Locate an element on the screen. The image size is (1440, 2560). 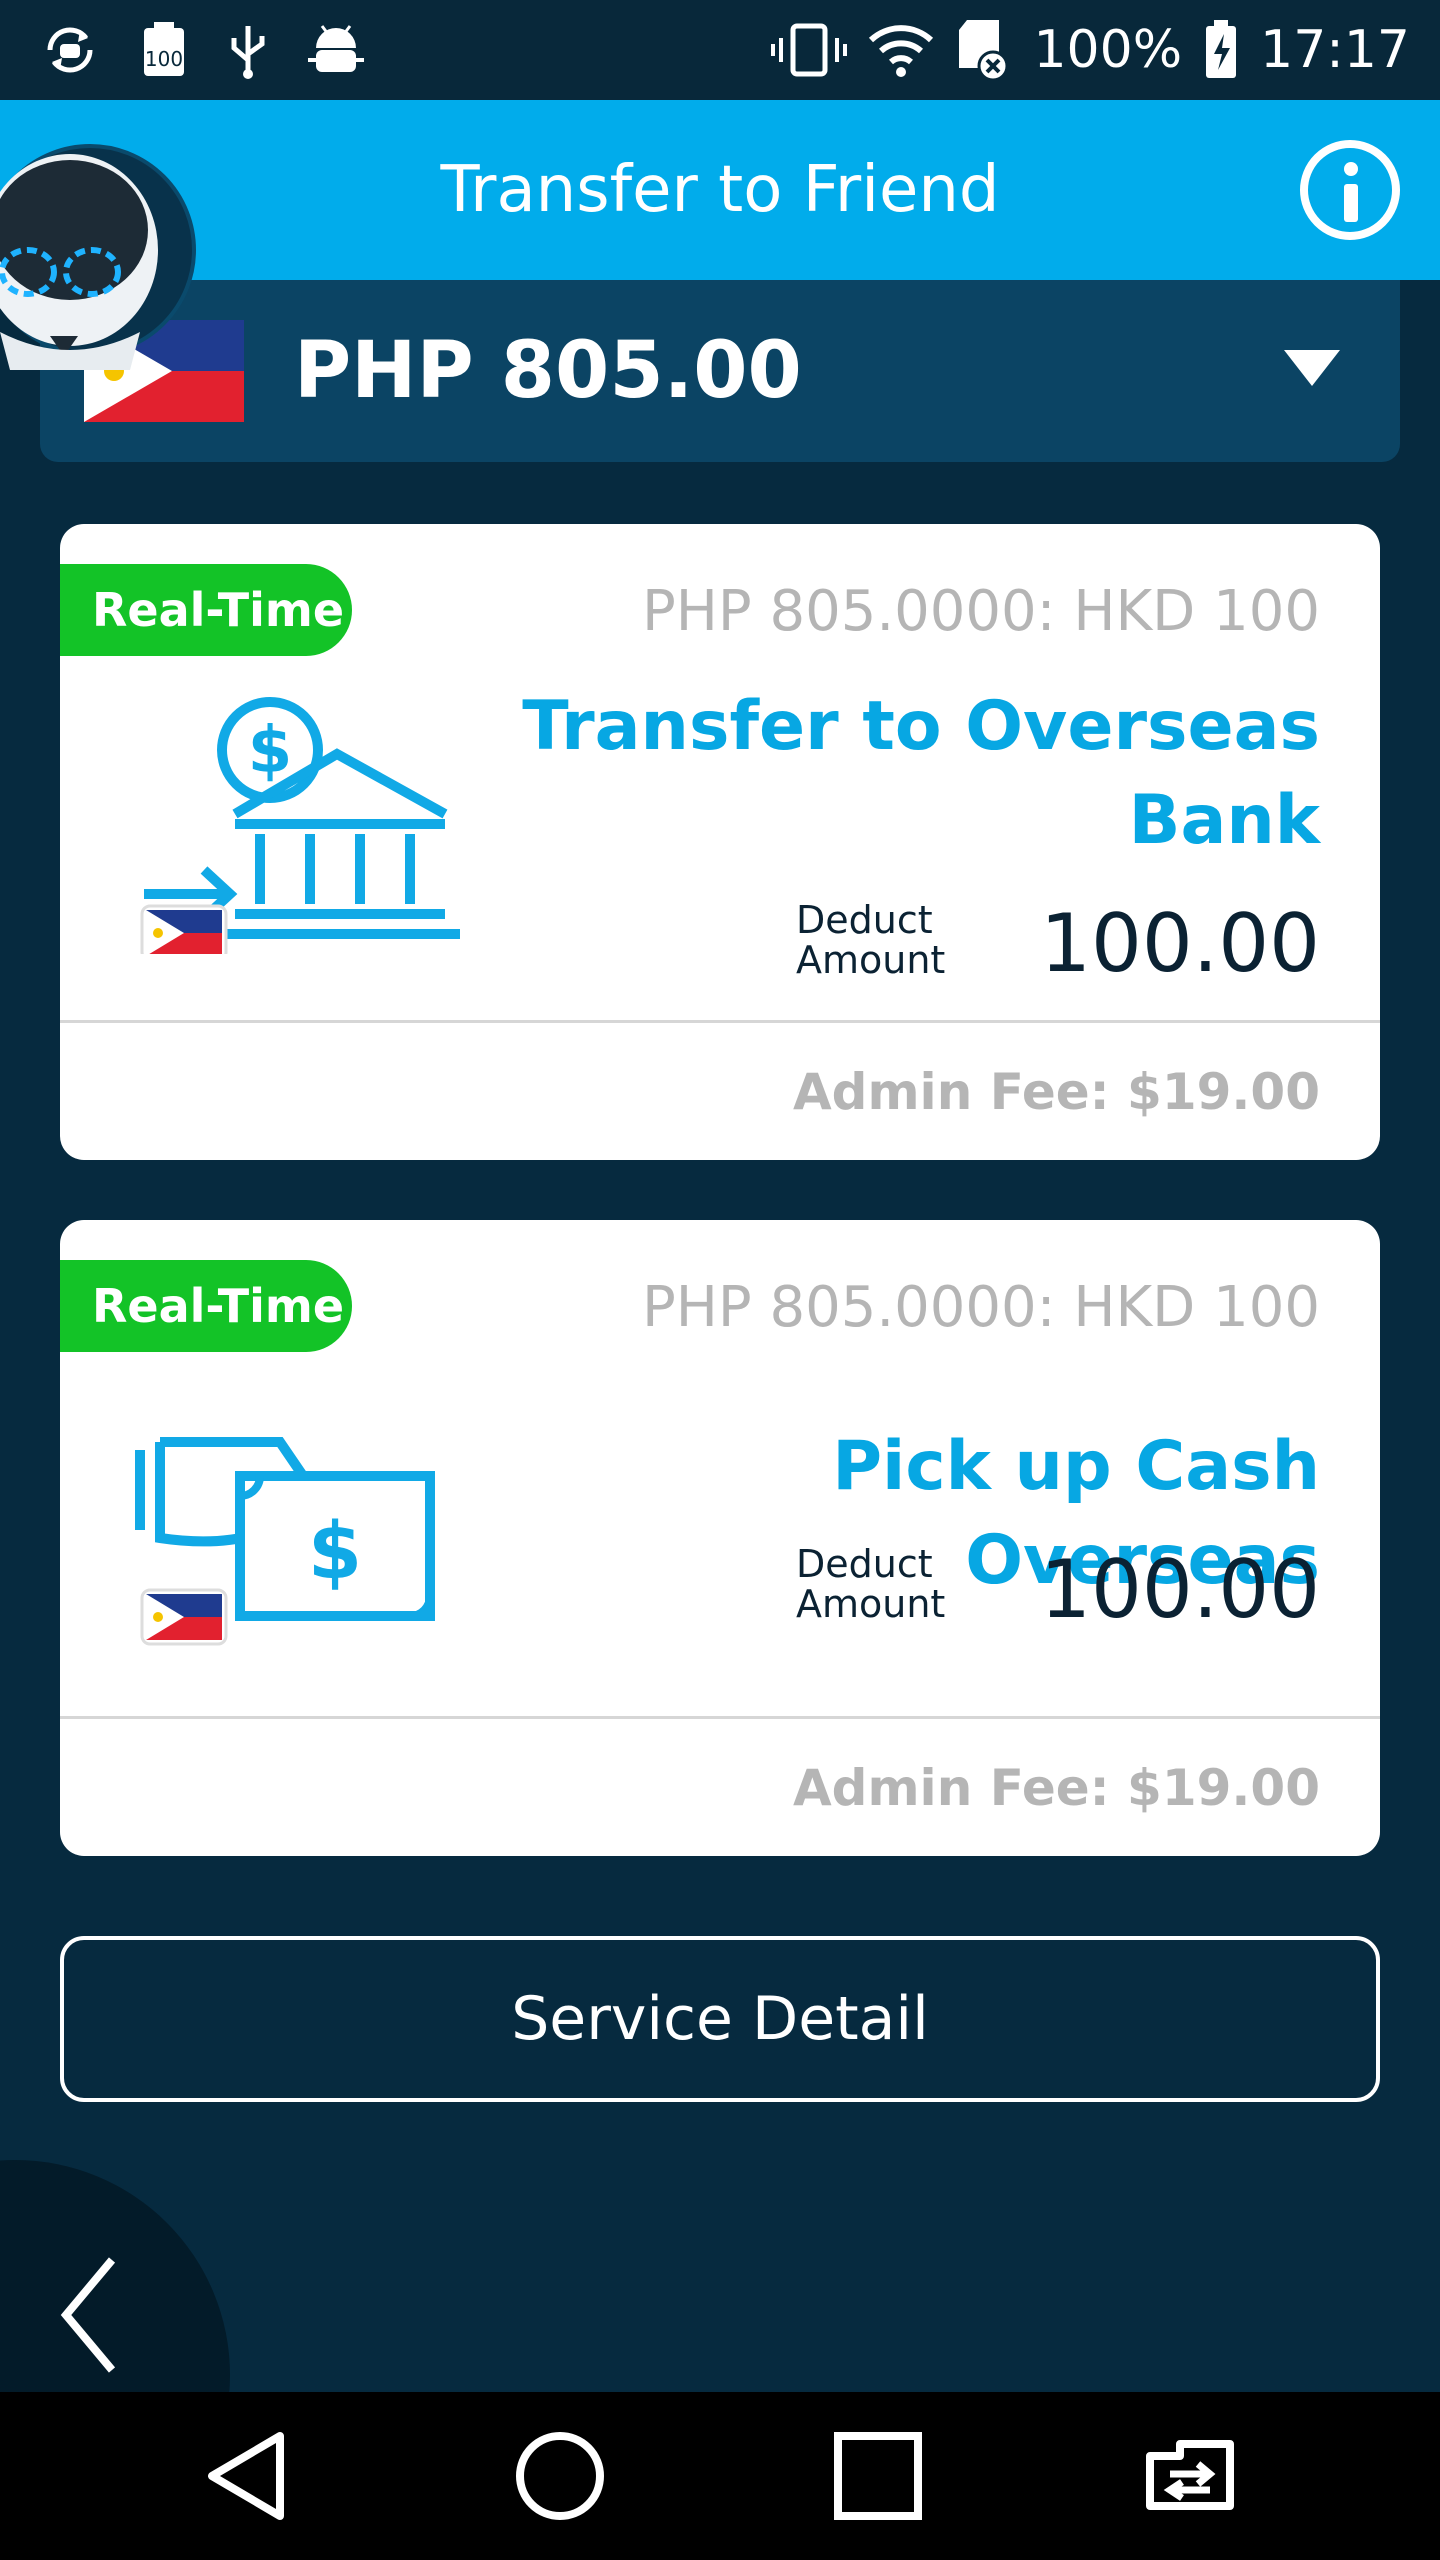
clock: 17:17 is located at coordinates (1335, 50).